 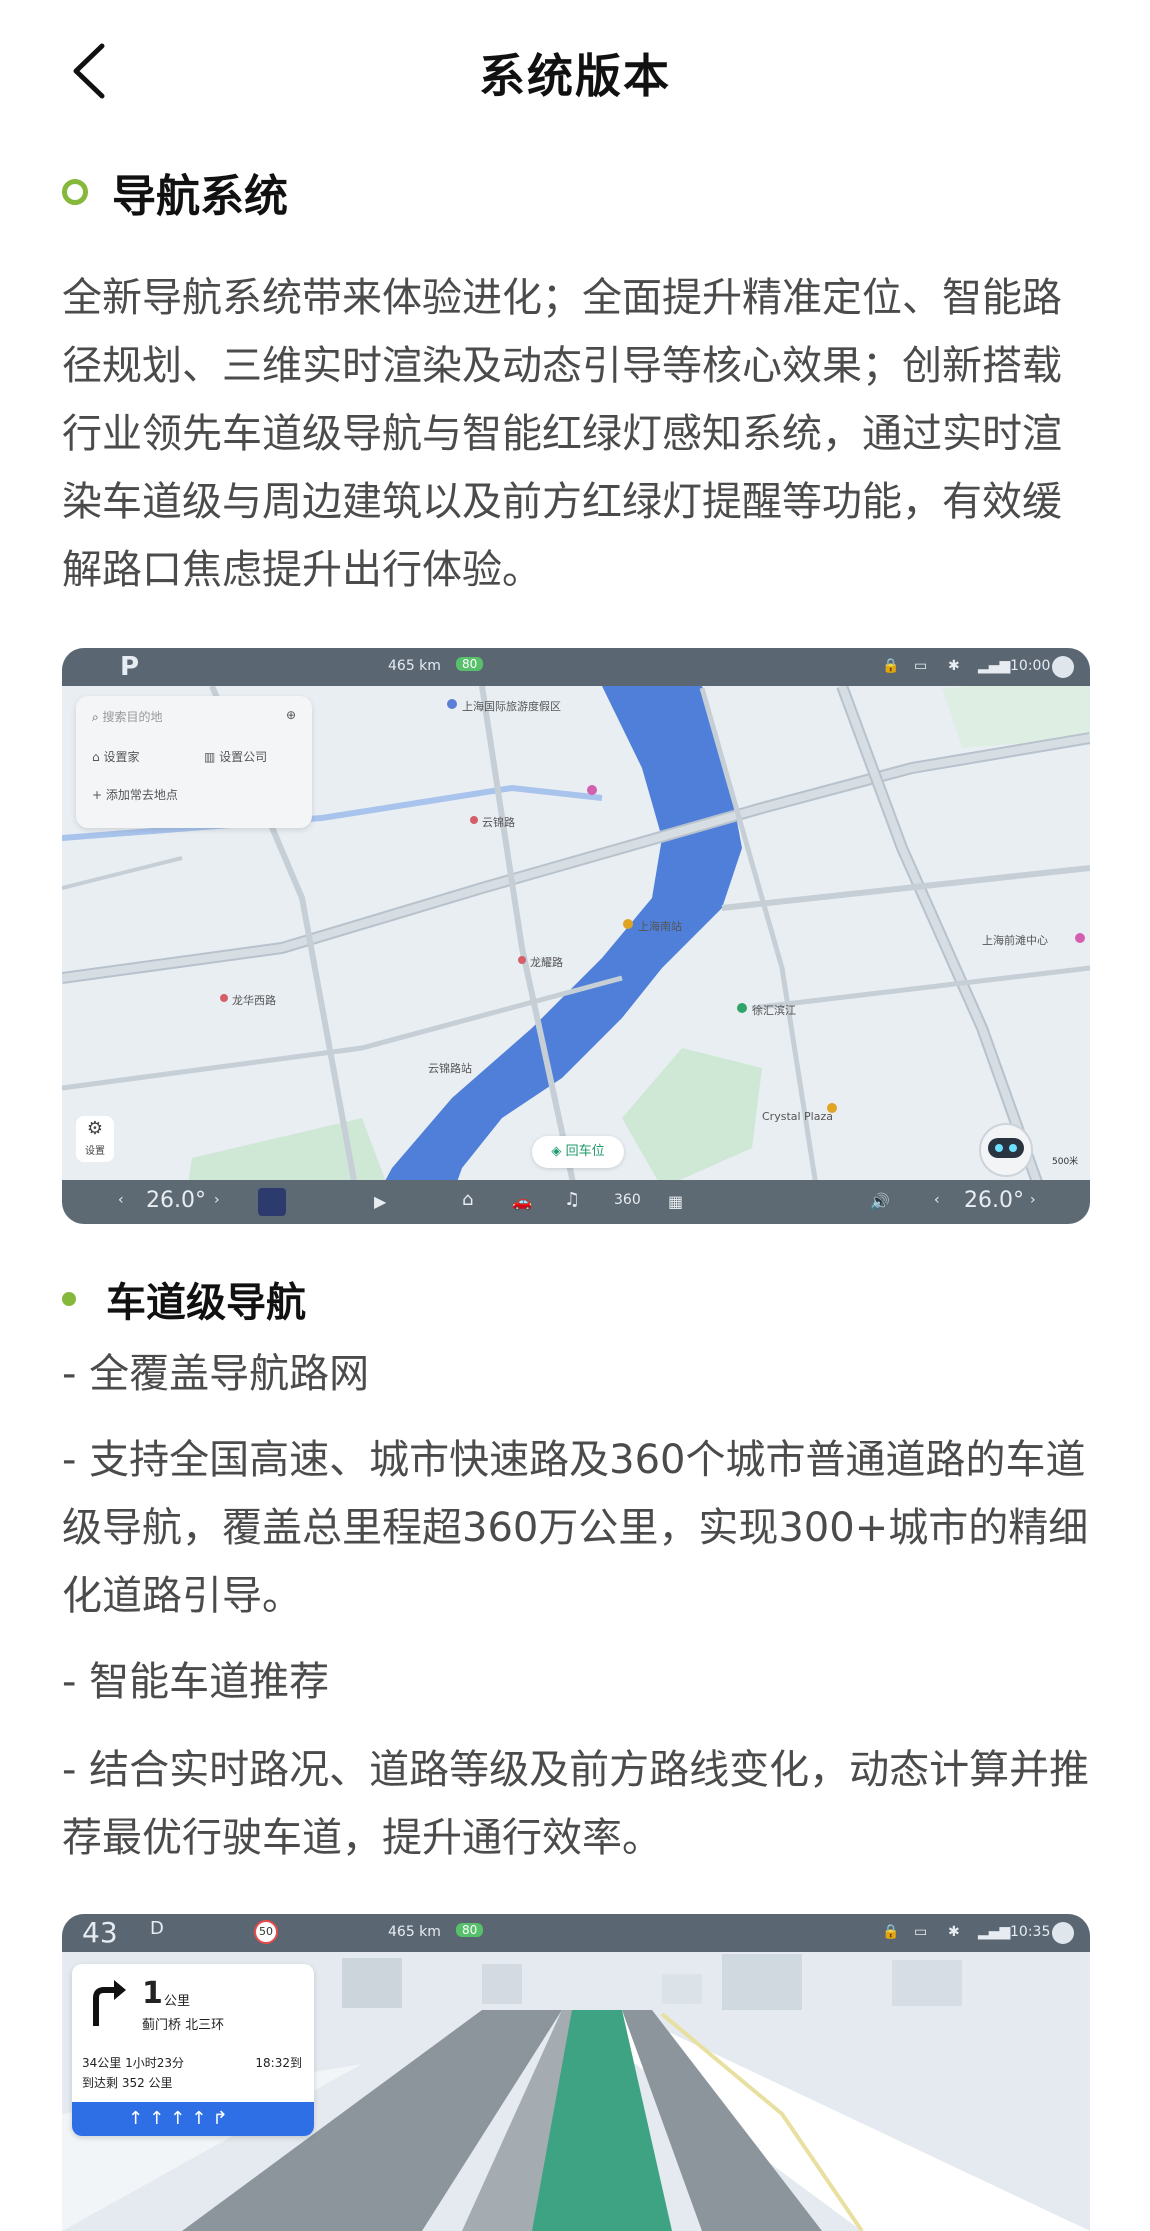 What do you see at coordinates (212, 757) in the screenshot?
I see `building-icon: ▥` at bounding box center [212, 757].